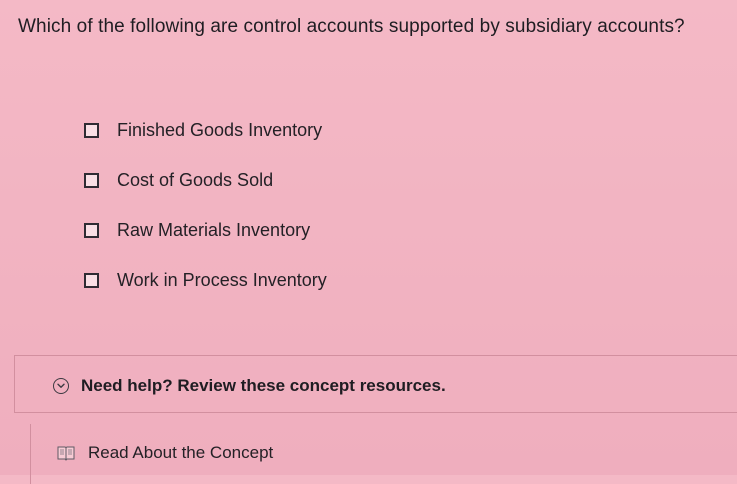 The width and height of the screenshot is (737, 484). I want to click on option-raw-materials: Raw Materials Inventory, so click(284, 230).